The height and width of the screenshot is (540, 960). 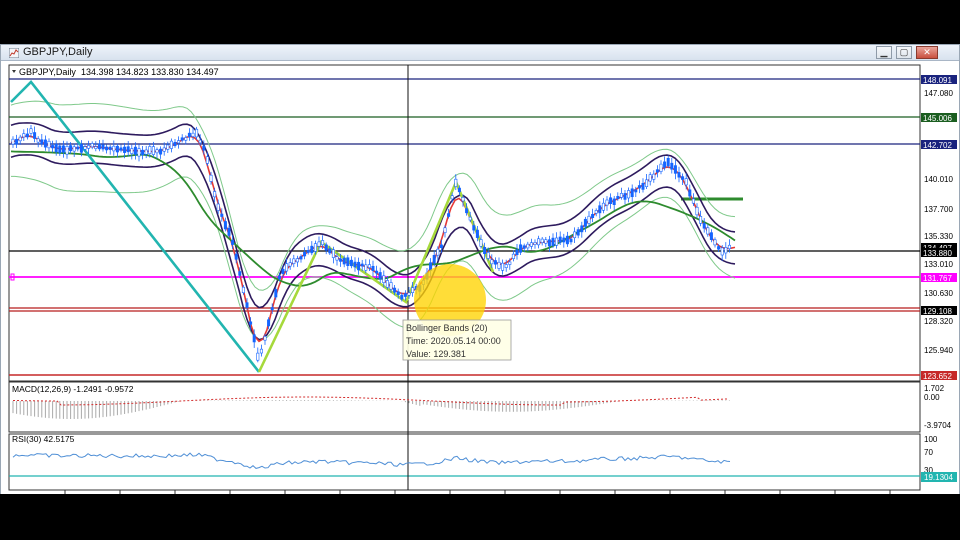 What do you see at coordinates (14, 53) in the screenshot?
I see `chart-icon` at bounding box center [14, 53].